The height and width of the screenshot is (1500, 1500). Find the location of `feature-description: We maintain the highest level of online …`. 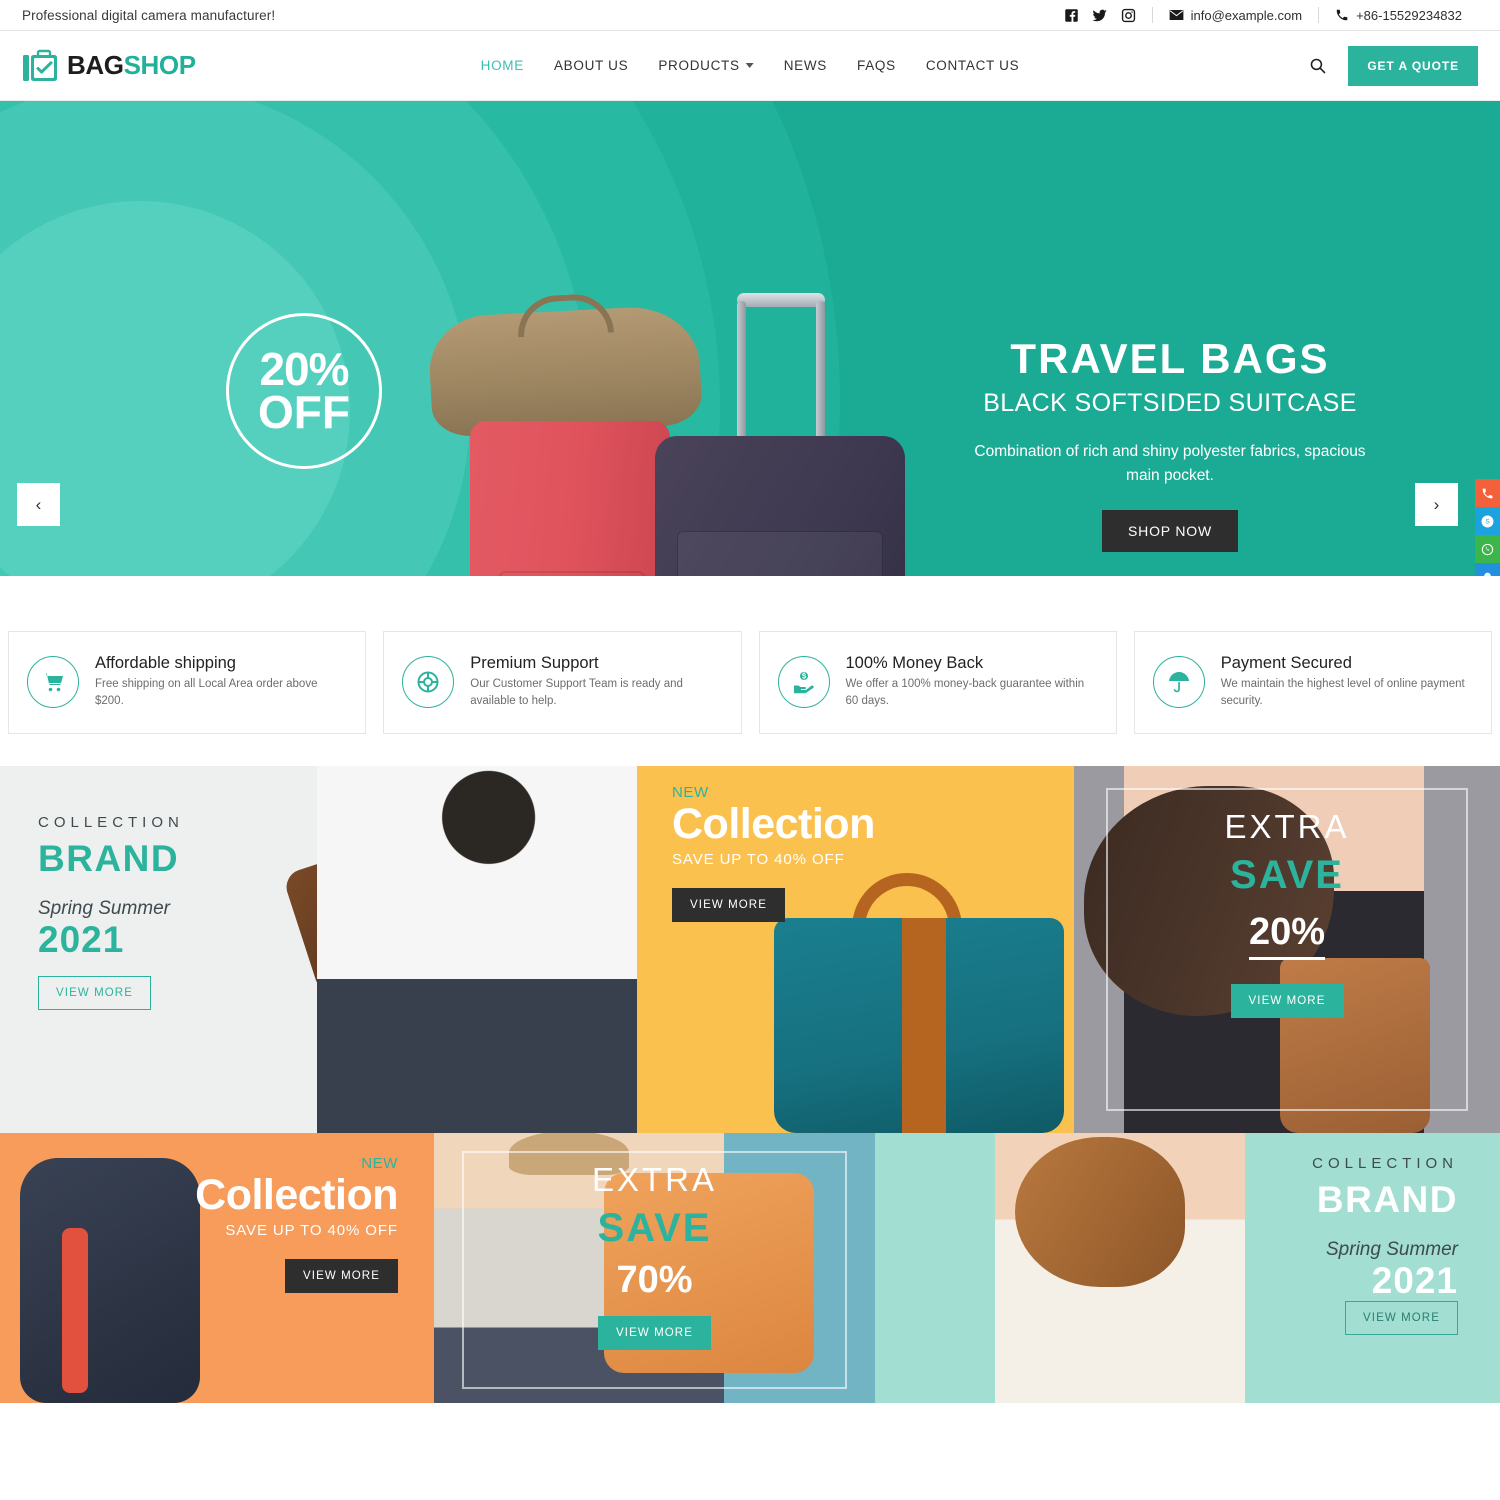

feature-description: We maintain the highest level of online … is located at coordinates (1342, 693).